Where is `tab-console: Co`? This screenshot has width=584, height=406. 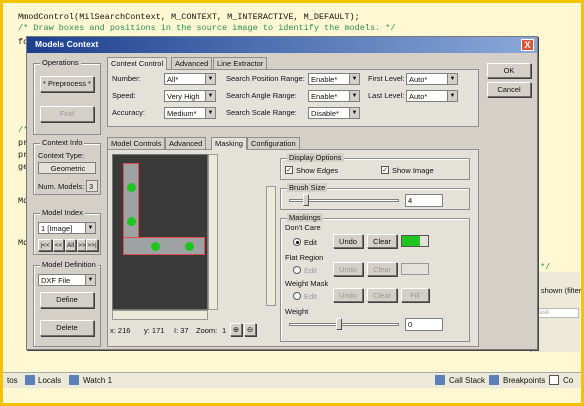 tab-console: Co is located at coordinates (568, 380).